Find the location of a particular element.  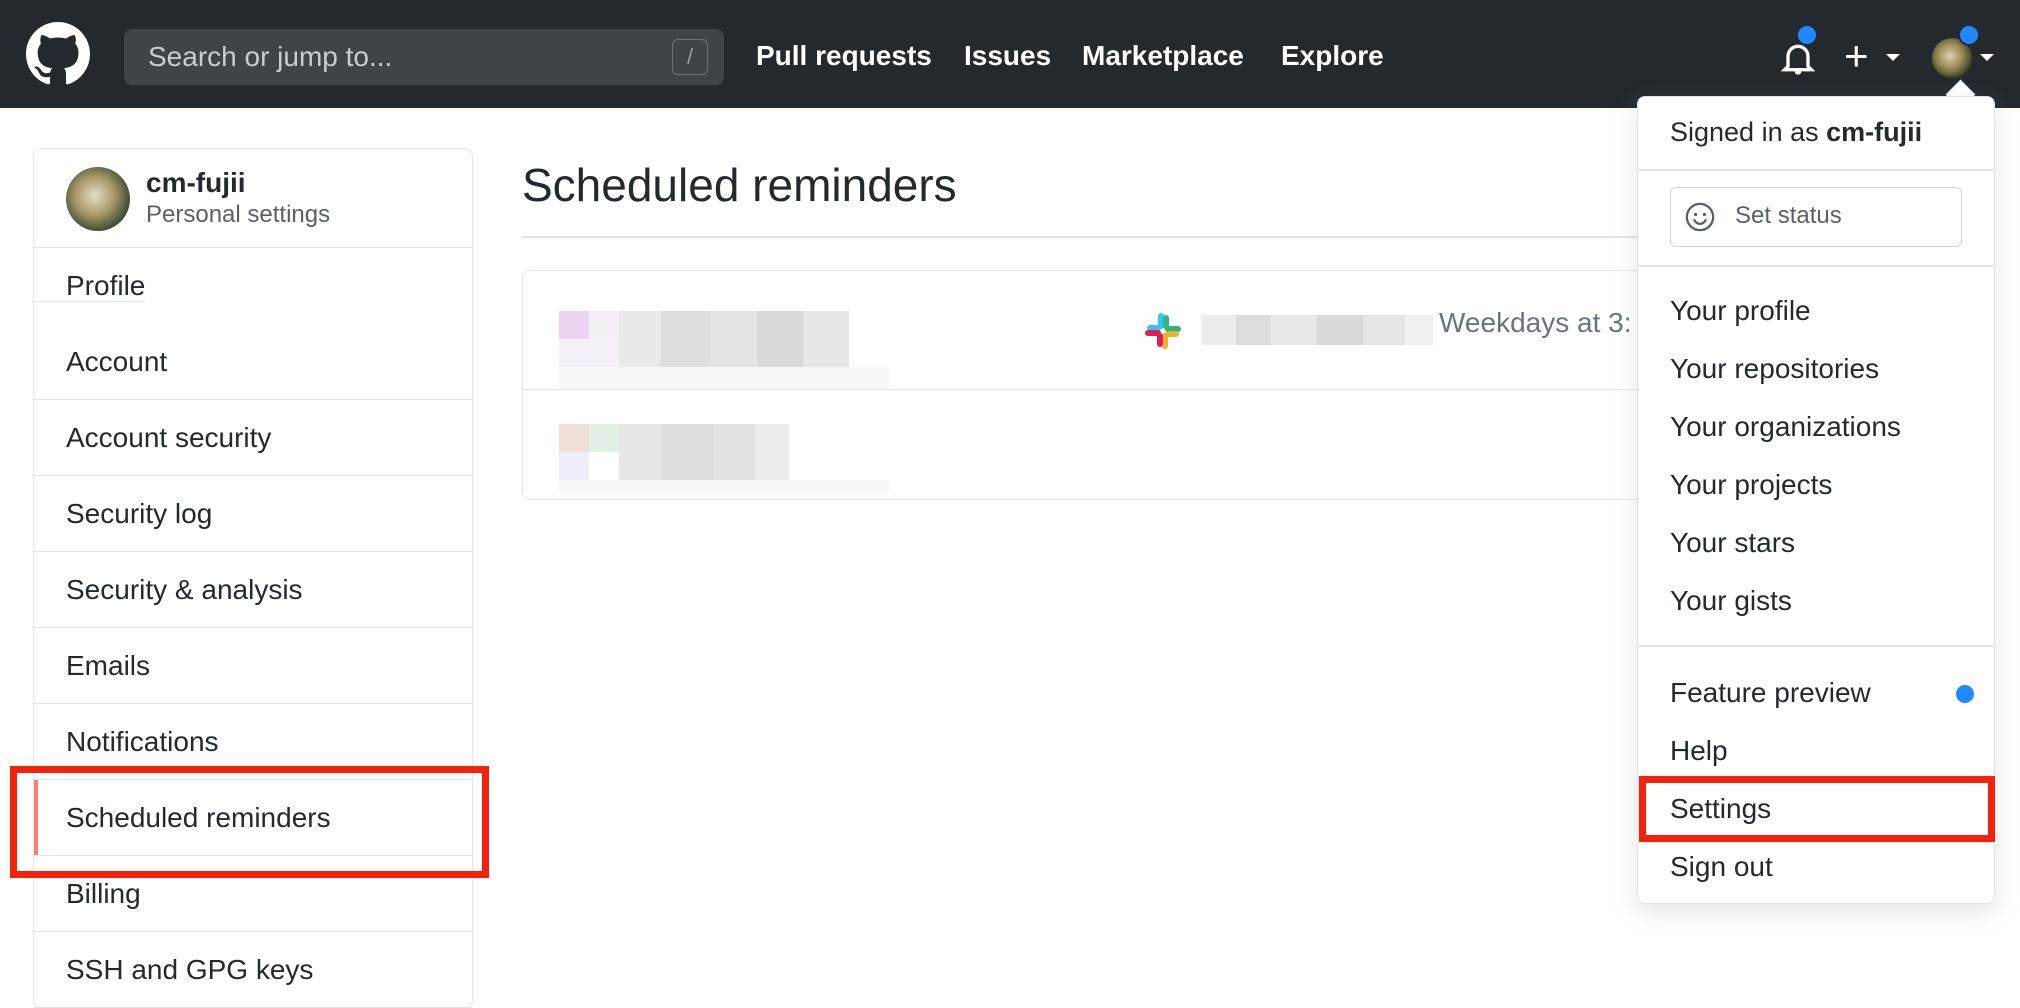

sidebar-username: cm-fujii is located at coordinates (196, 182).